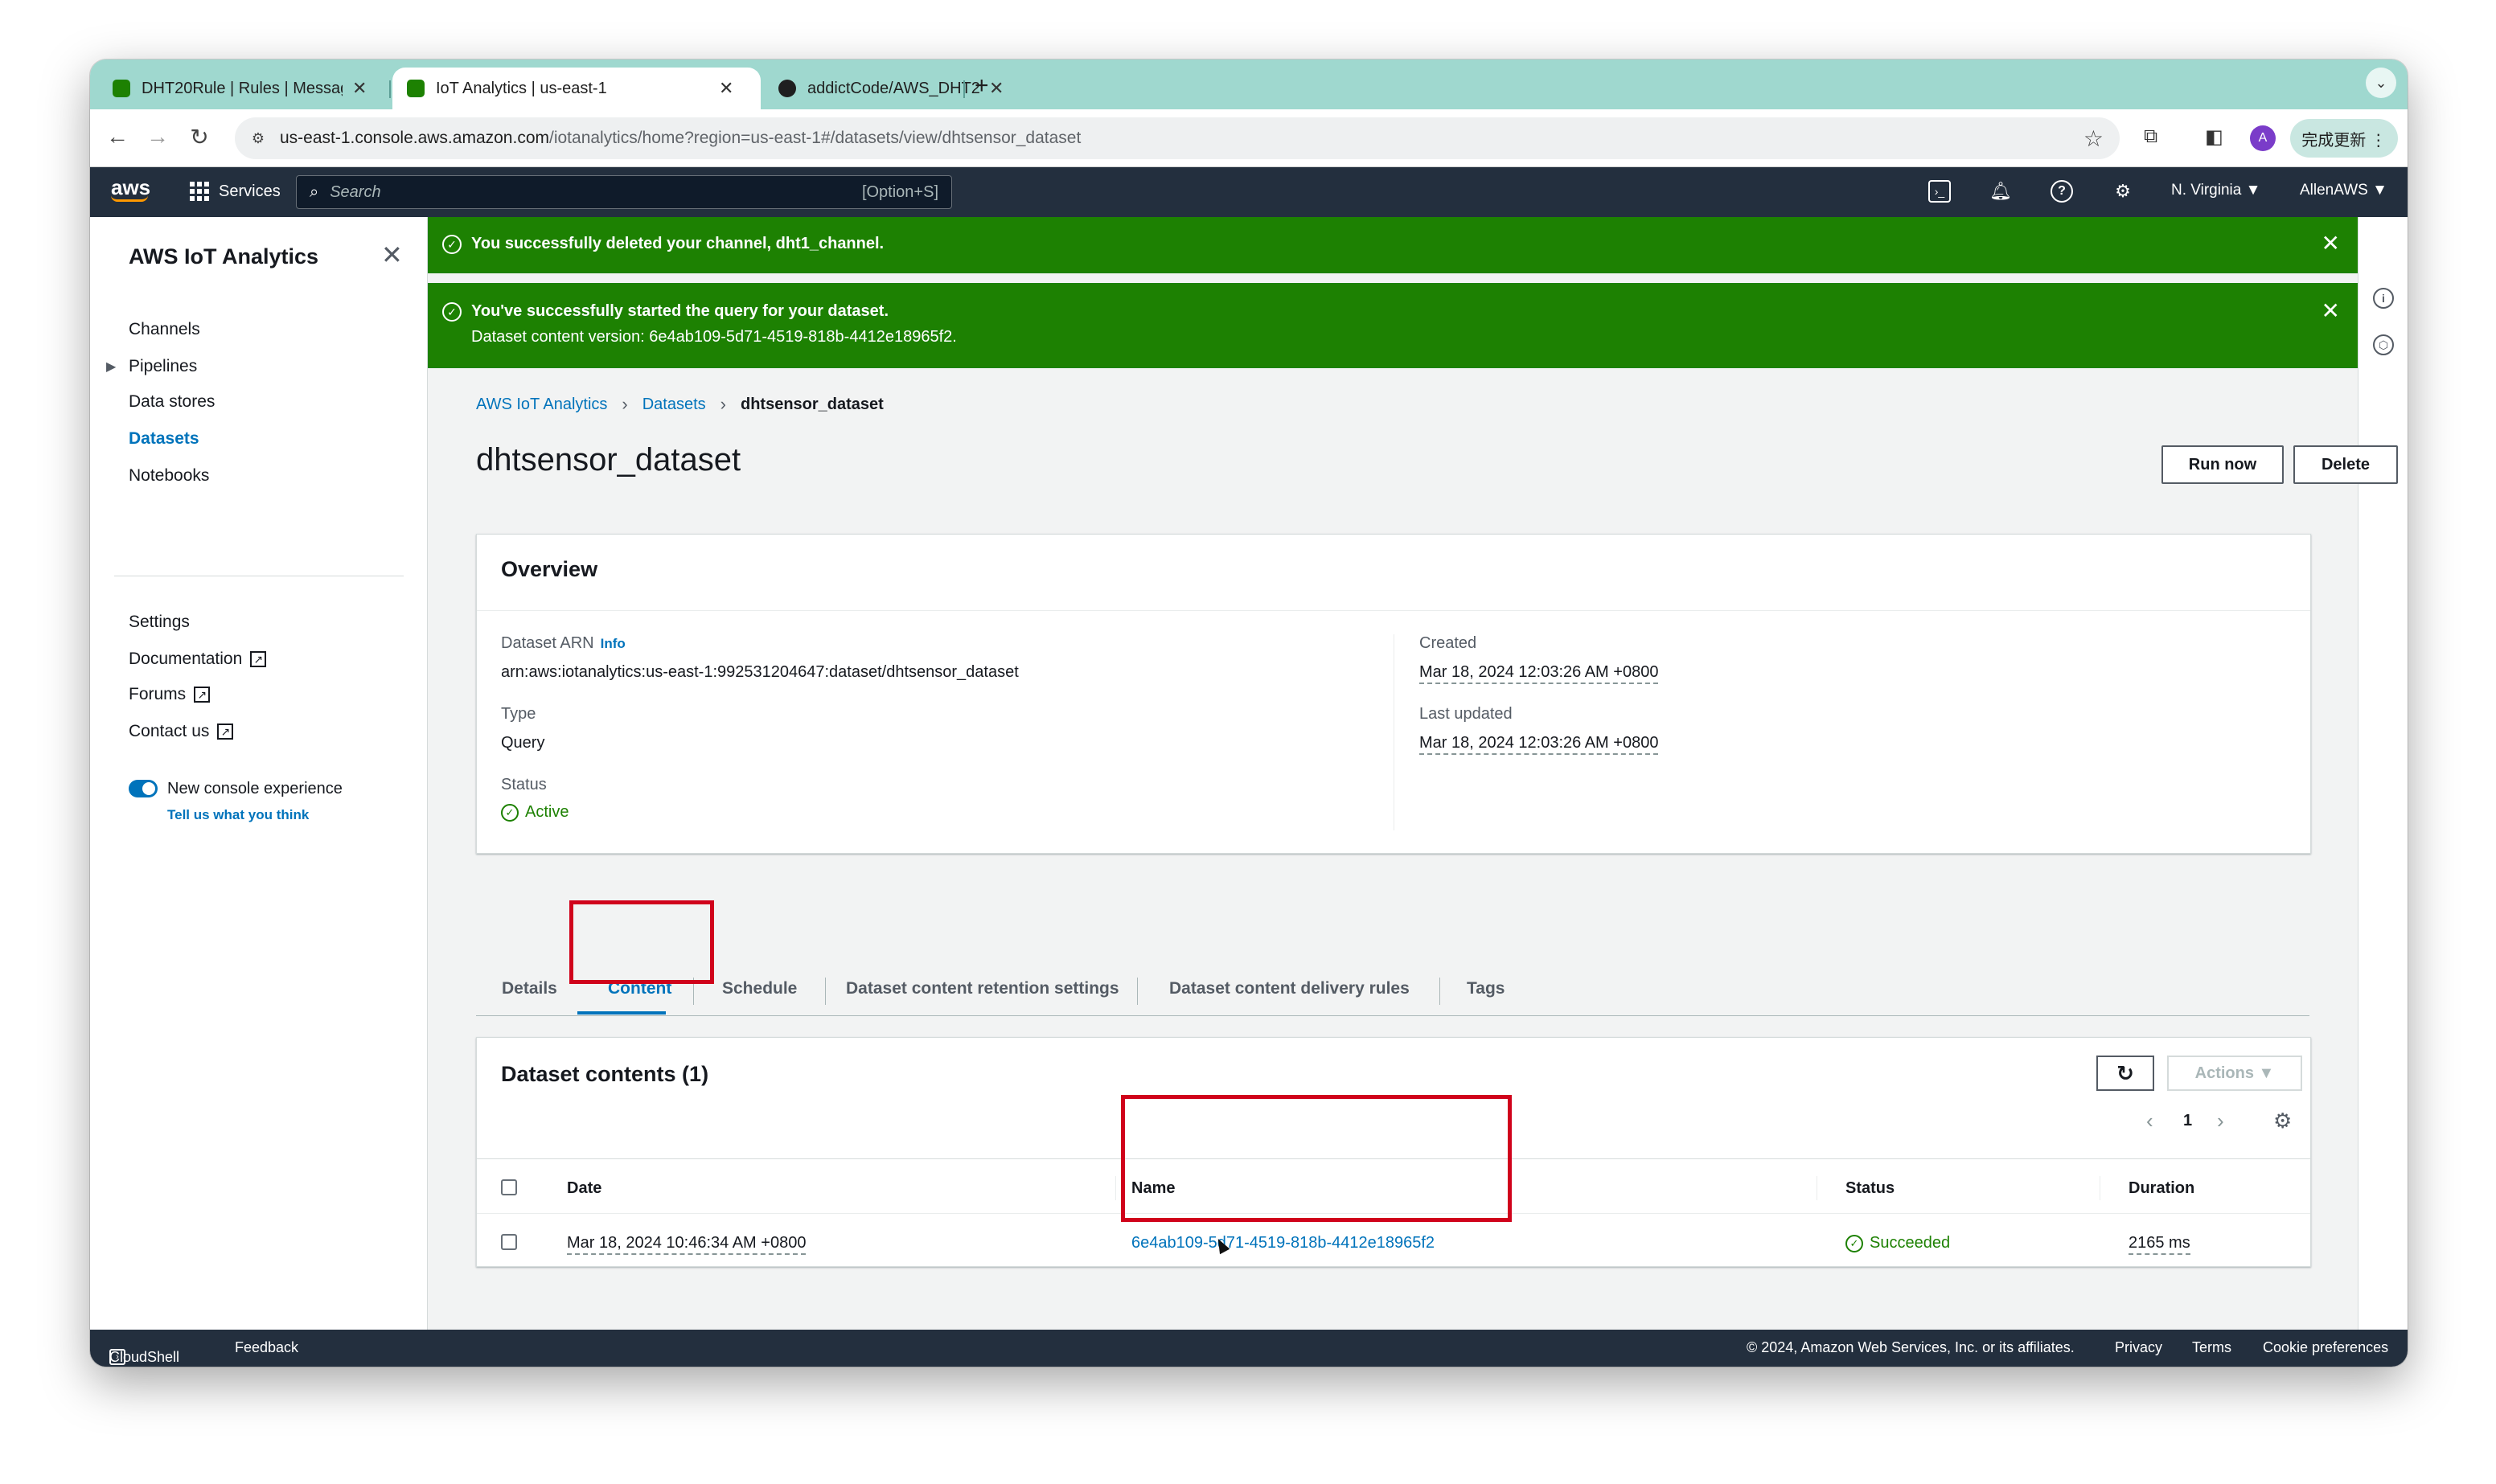 This screenshot has height=1484, width=2496. Describe the element at coordinates (1393, 610) in the screenshot. I see `card-divider` at that location.